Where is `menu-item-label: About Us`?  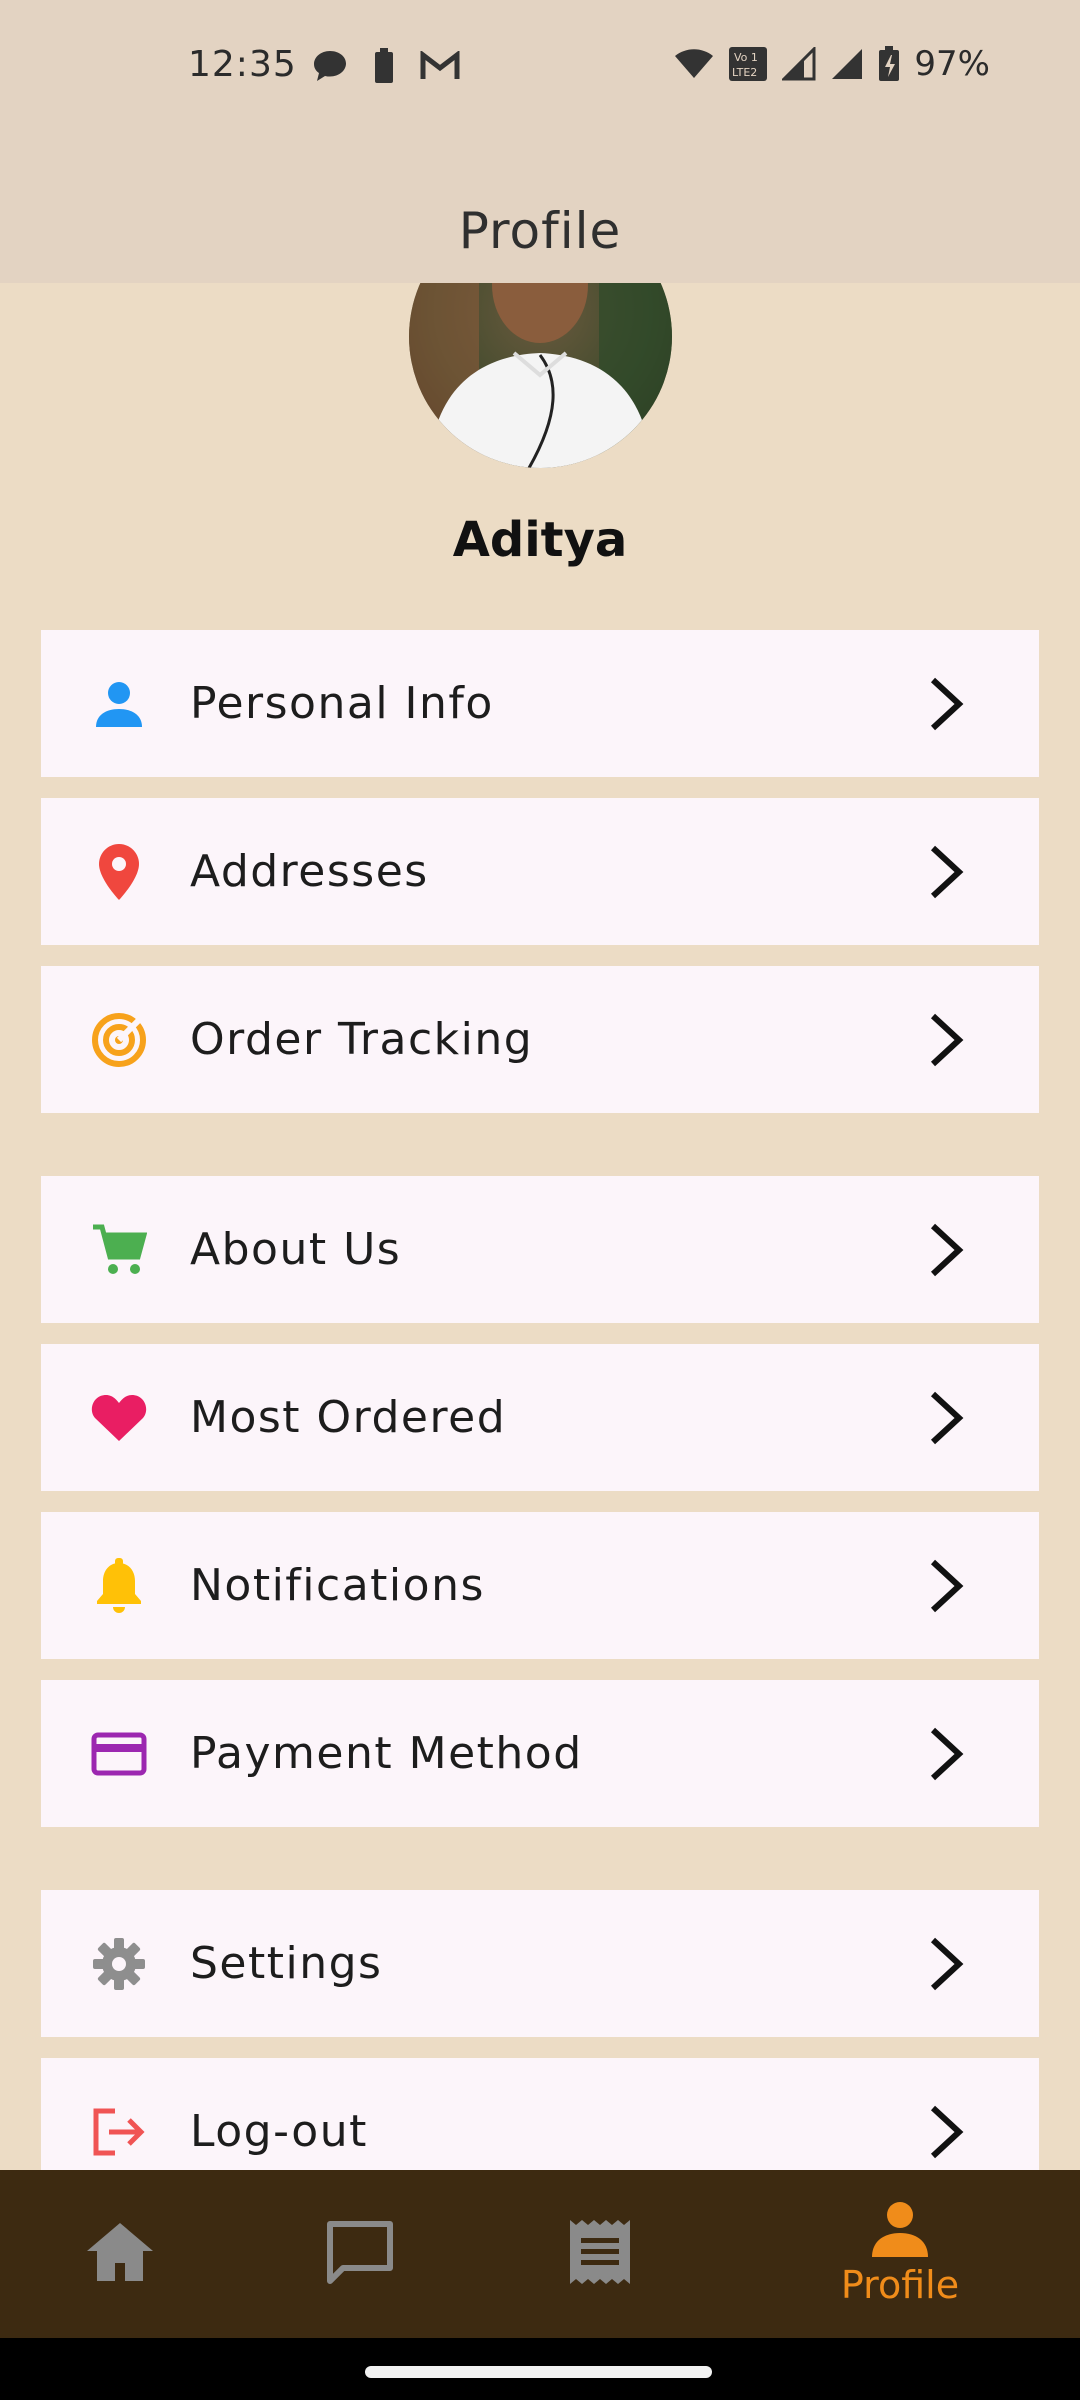
menu-item-label: About Us is located at coordinates (296, 1249).